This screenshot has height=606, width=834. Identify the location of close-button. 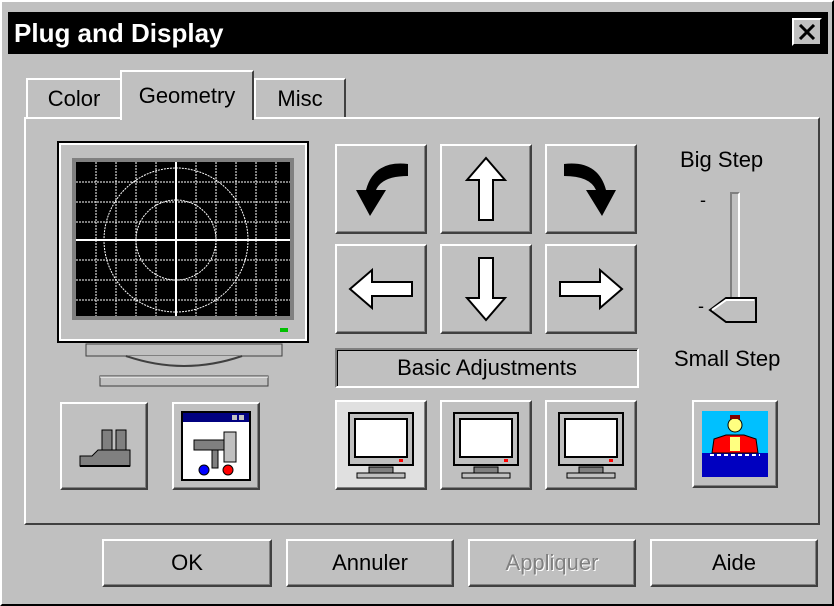
(807, 32).